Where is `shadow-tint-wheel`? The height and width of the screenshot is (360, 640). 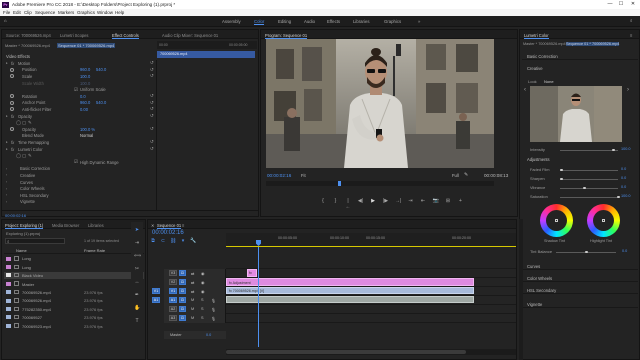 shadow-tint-wheel is located at coordinates (556, 220).